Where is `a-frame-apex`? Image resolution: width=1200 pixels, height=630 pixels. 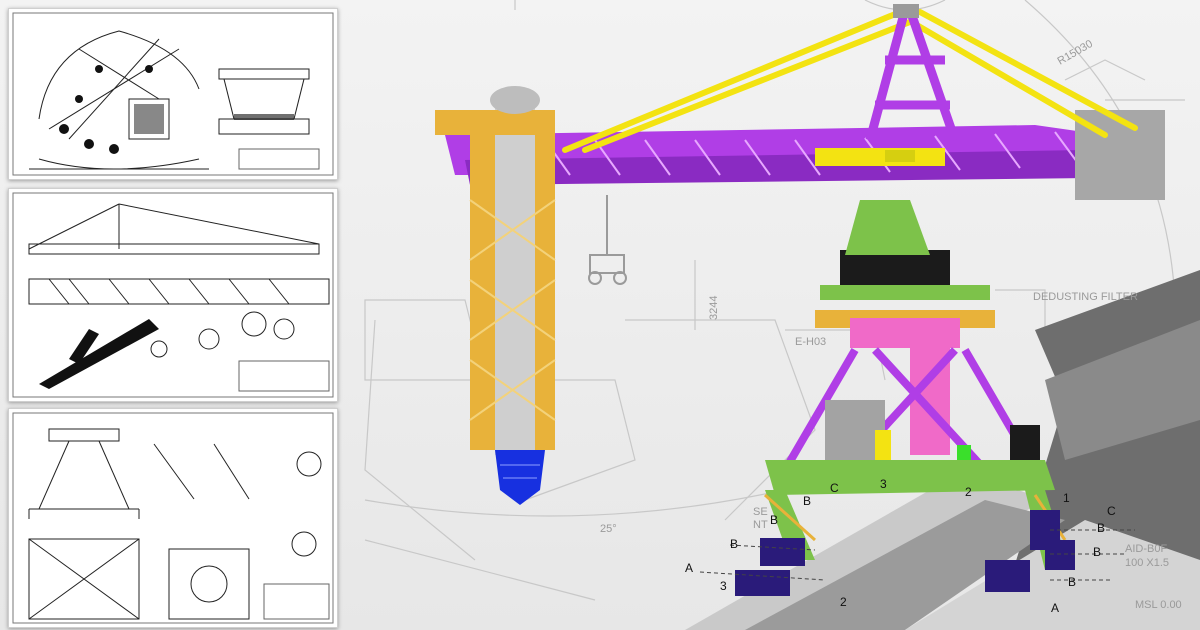 a-frame-apex is located at coordinates (906, 11).